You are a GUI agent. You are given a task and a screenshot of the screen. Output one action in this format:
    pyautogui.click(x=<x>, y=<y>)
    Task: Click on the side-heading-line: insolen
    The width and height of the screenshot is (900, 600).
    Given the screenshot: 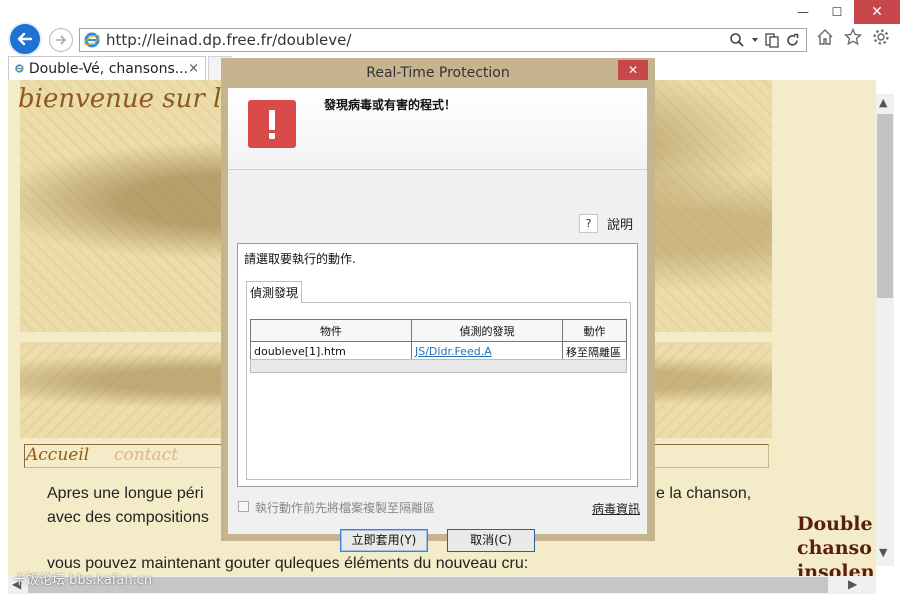 What is the action you would take?
    pyautogui.click(x=836, y=568)
    